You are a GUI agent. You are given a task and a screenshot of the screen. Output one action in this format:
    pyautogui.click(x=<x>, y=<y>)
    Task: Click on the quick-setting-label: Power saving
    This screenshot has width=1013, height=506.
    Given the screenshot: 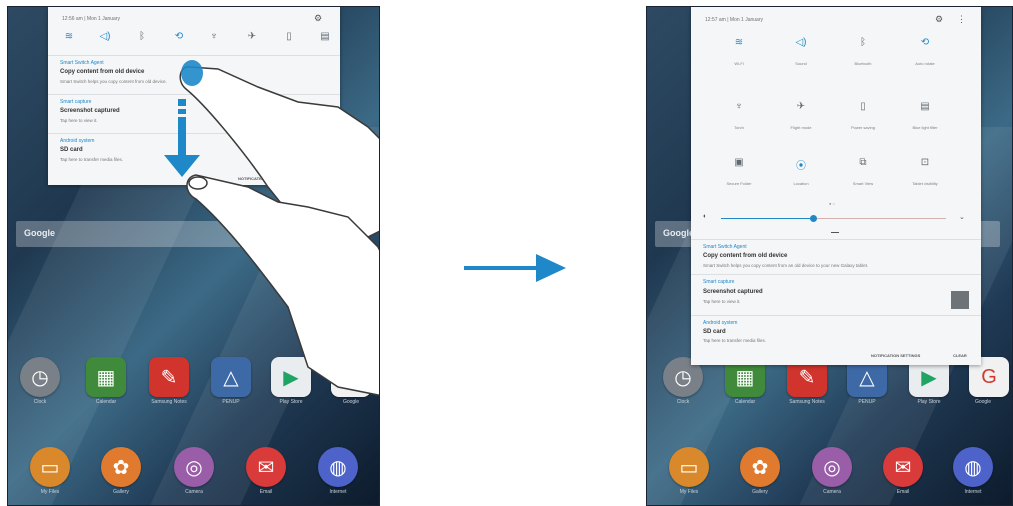 What is the action you would take?
    pyautogui.click(x=862, y=127)
    